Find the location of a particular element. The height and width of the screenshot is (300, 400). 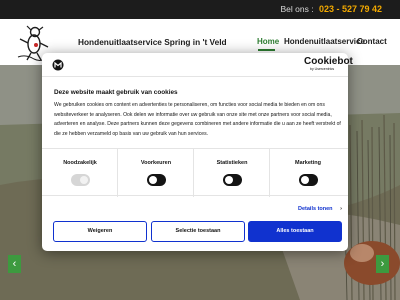

category-label: Marketing is located at coordinates (308, 163).